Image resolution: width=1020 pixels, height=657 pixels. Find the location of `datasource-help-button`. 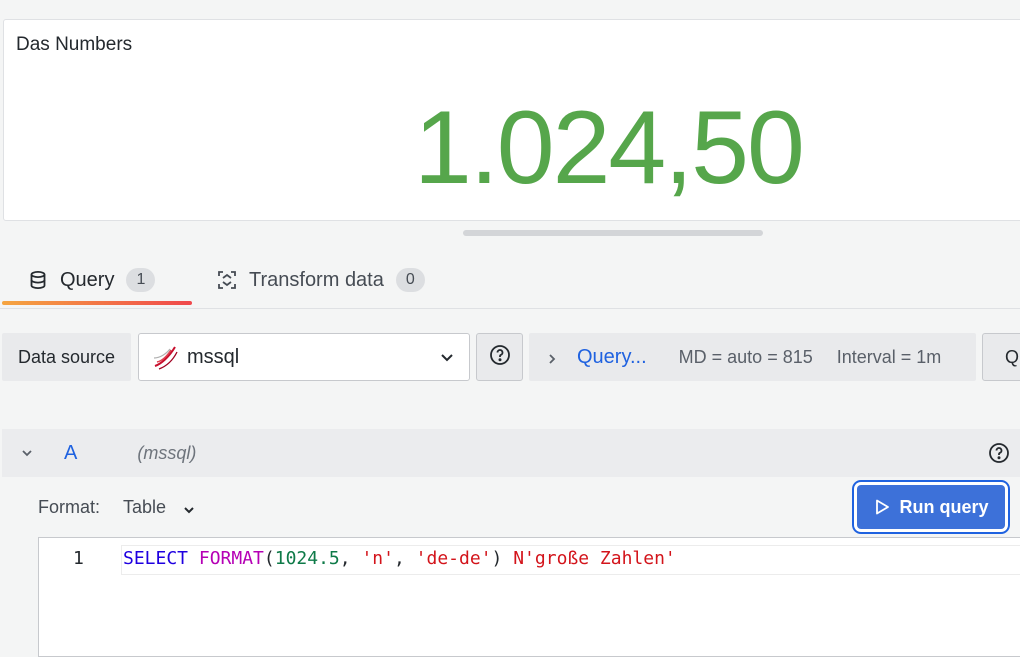

datasource-help-button is located at coordinates (499, 357).